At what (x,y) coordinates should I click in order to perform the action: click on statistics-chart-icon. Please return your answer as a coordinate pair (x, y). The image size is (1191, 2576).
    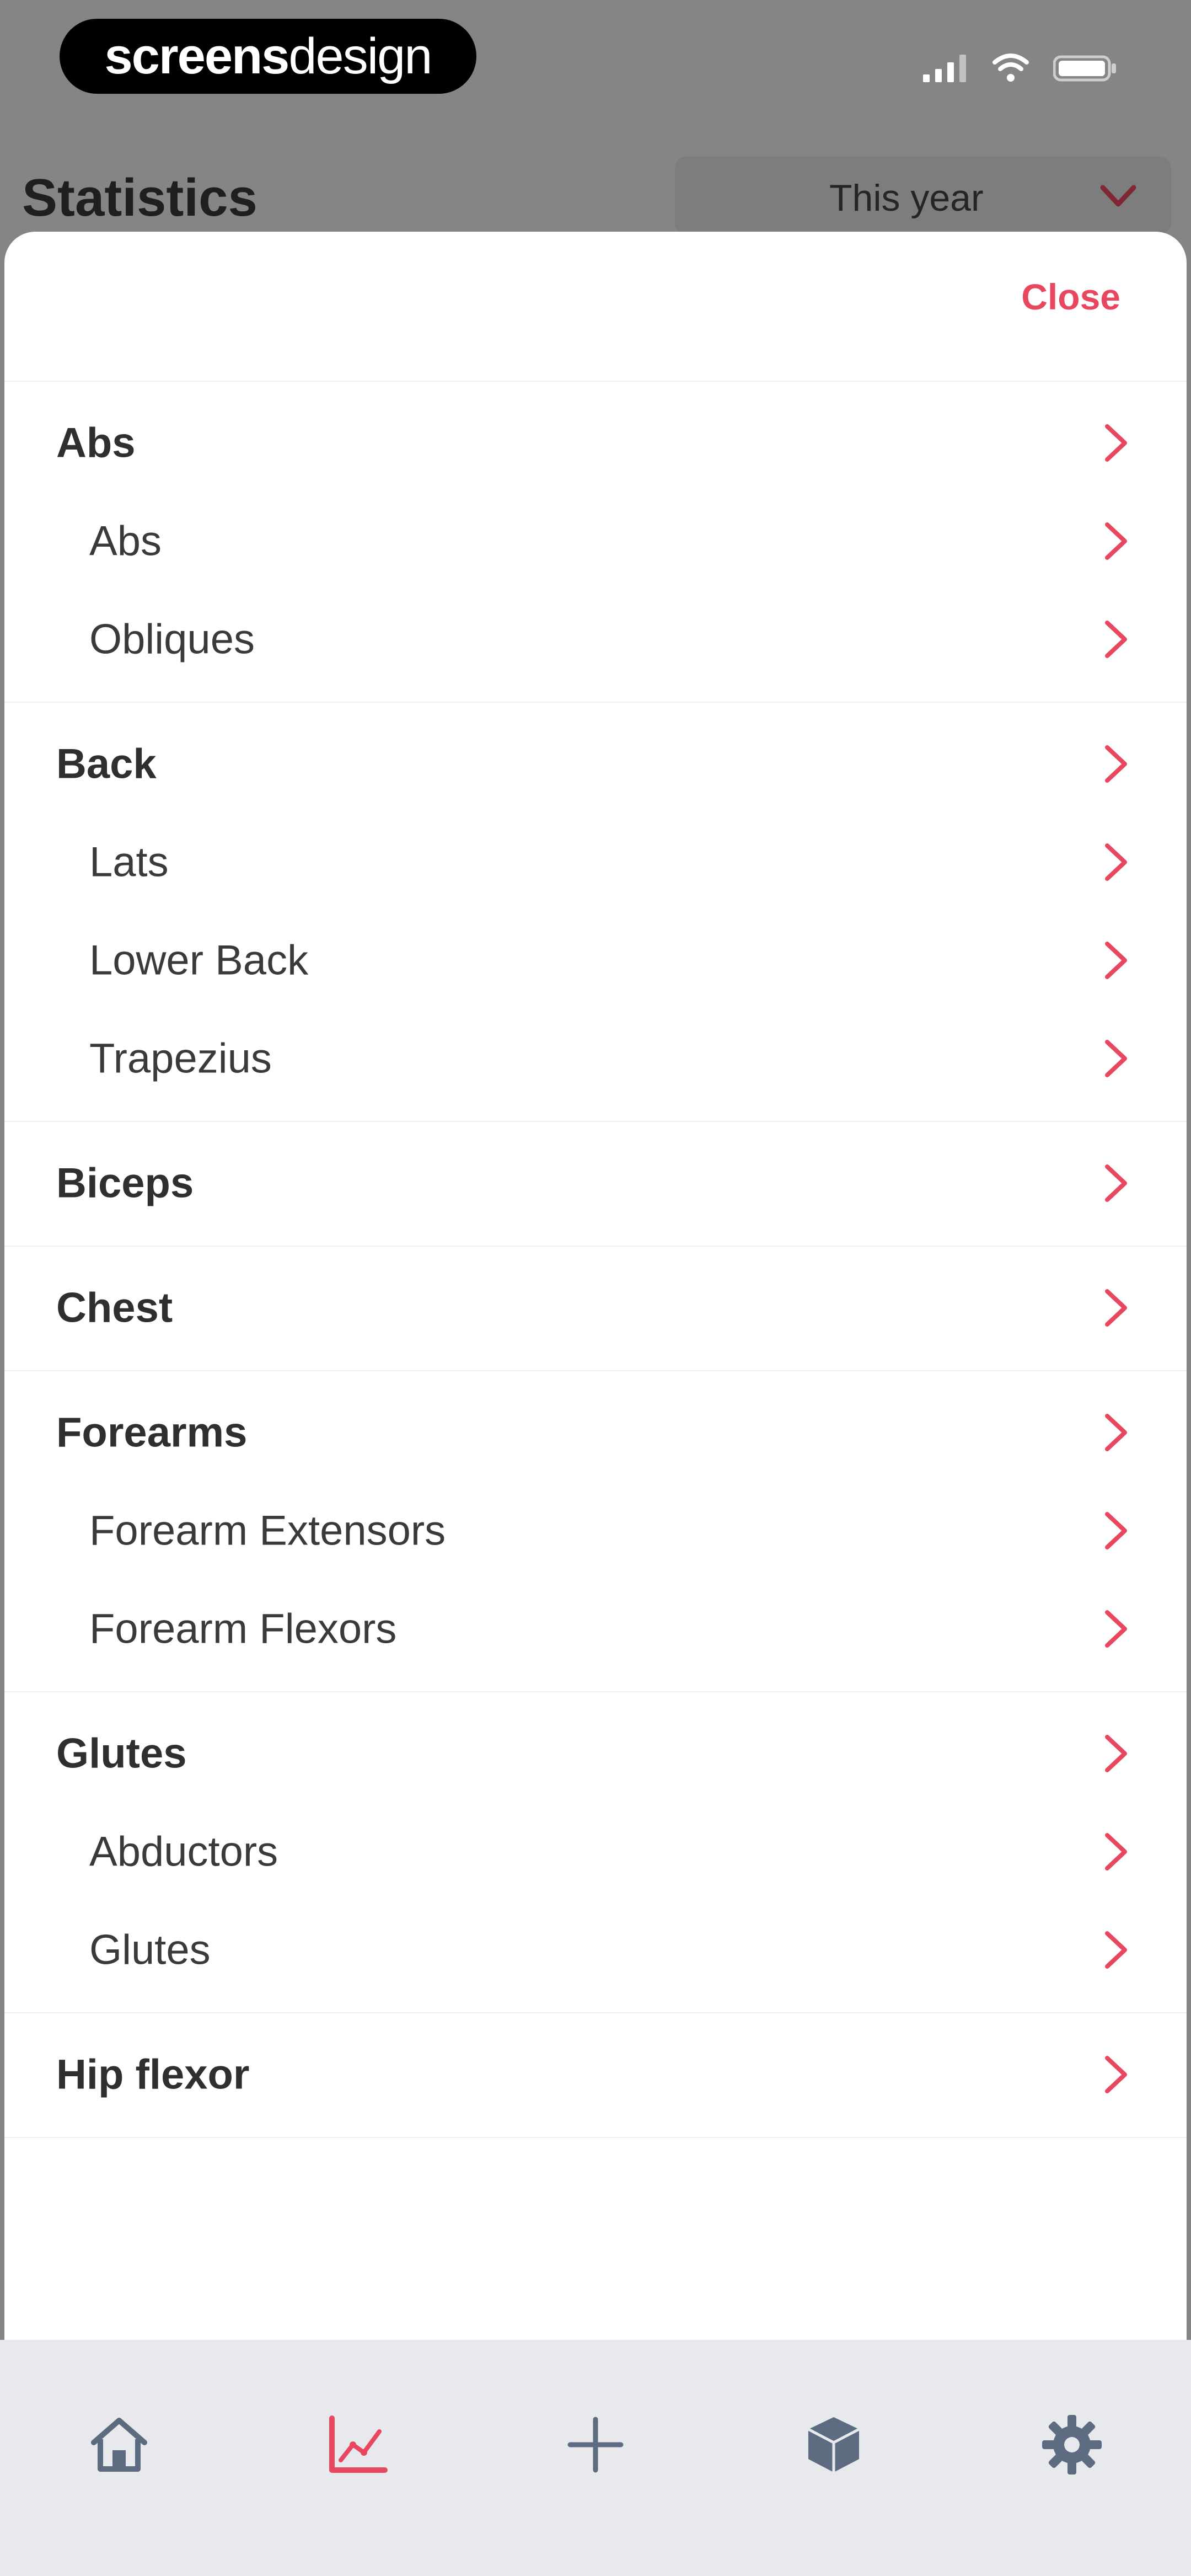
    Looking at the image, I should click on (358, 2444).